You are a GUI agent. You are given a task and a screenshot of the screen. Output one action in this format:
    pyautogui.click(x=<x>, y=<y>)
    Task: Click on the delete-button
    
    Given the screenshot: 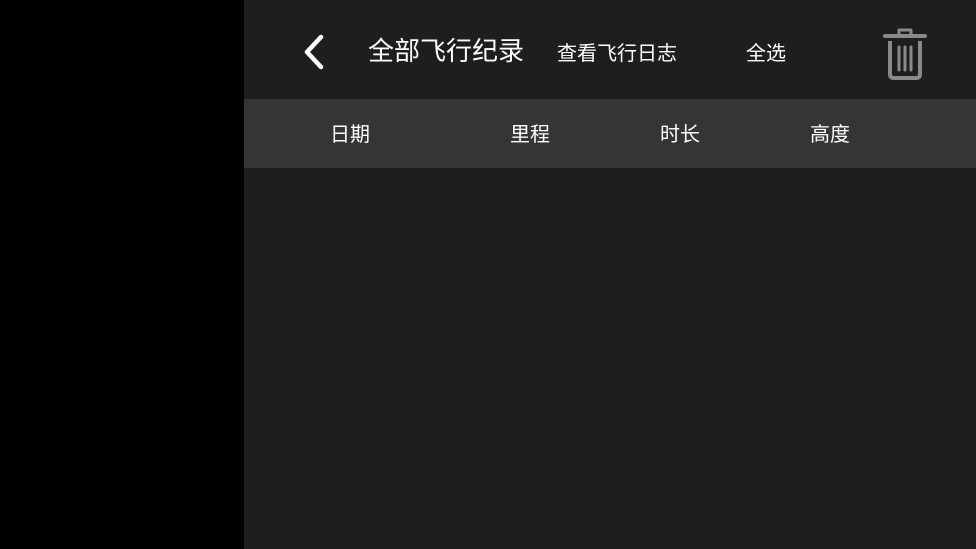 What is the action you would take?
    pyautogui.click(x=905, y=54)
    